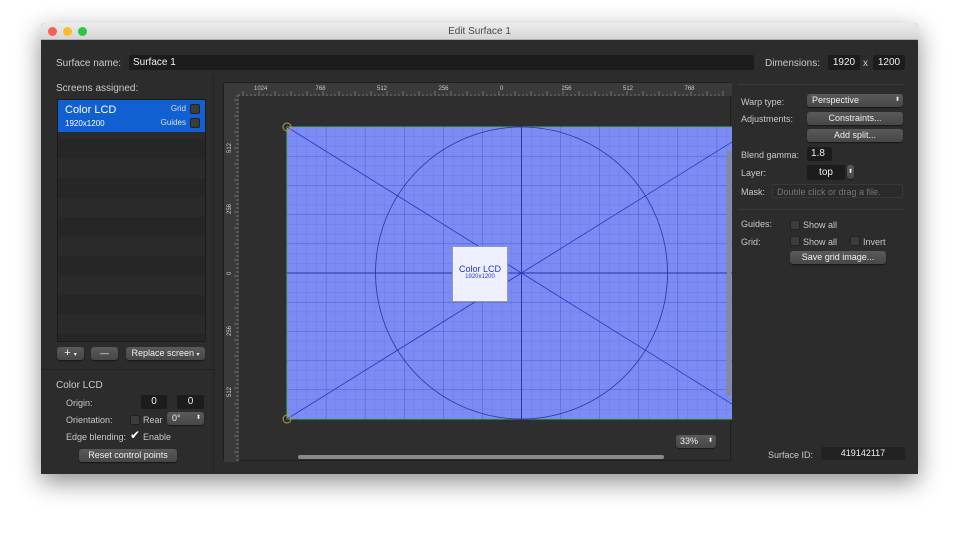 This screenshot has width=960, height=534. Describe the element at coordinates (79, 403) in the screenshot. I see `origin-label: Origin:` at that location.